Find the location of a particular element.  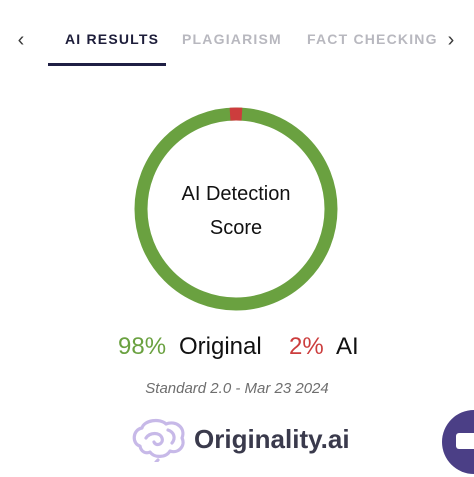

tab-plagiarism: PLAGIARISM is located at coordinates (232, 39).